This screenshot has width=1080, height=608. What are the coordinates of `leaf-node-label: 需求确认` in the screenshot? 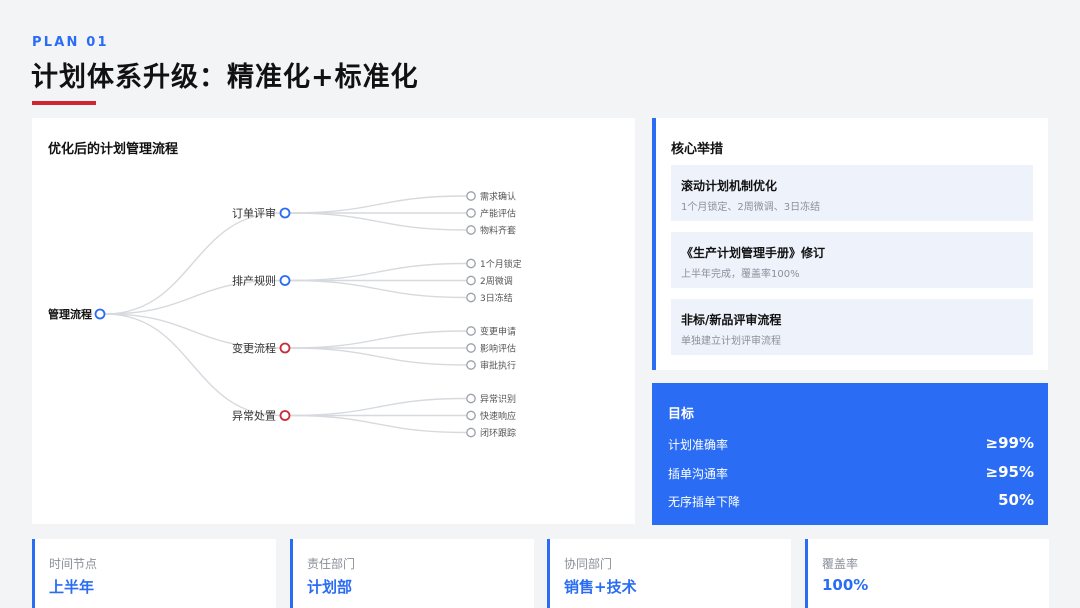 It's located at (498, 197).